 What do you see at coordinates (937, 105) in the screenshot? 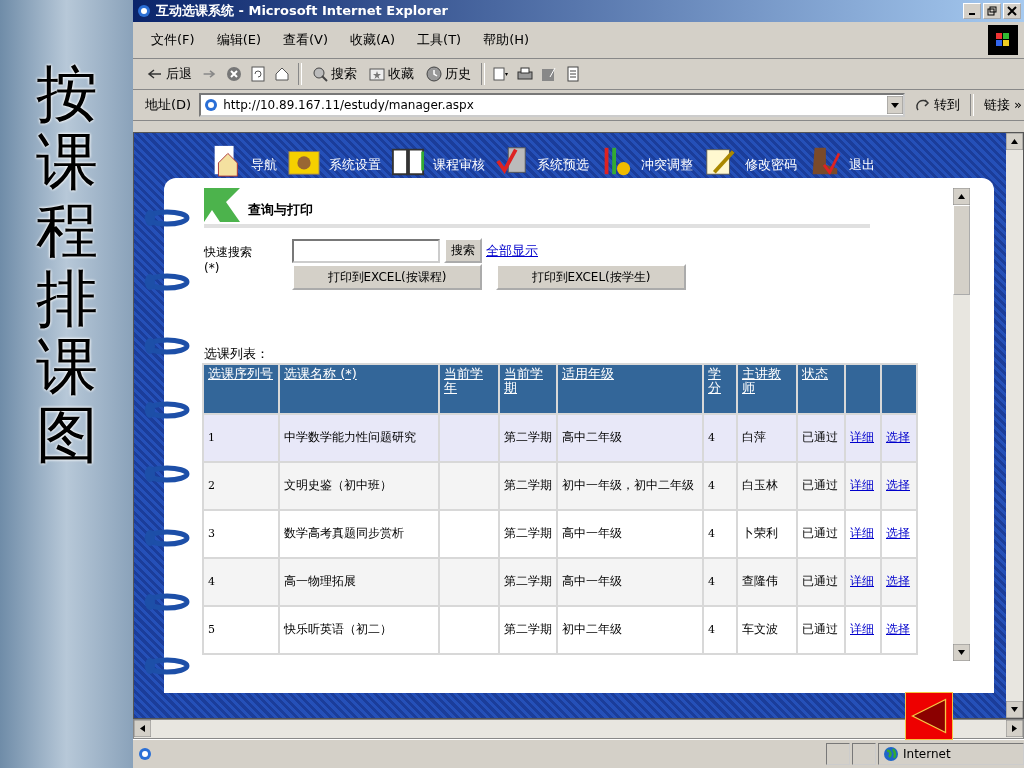
I see `go-button: 转到` at bounding box center [937, 105].